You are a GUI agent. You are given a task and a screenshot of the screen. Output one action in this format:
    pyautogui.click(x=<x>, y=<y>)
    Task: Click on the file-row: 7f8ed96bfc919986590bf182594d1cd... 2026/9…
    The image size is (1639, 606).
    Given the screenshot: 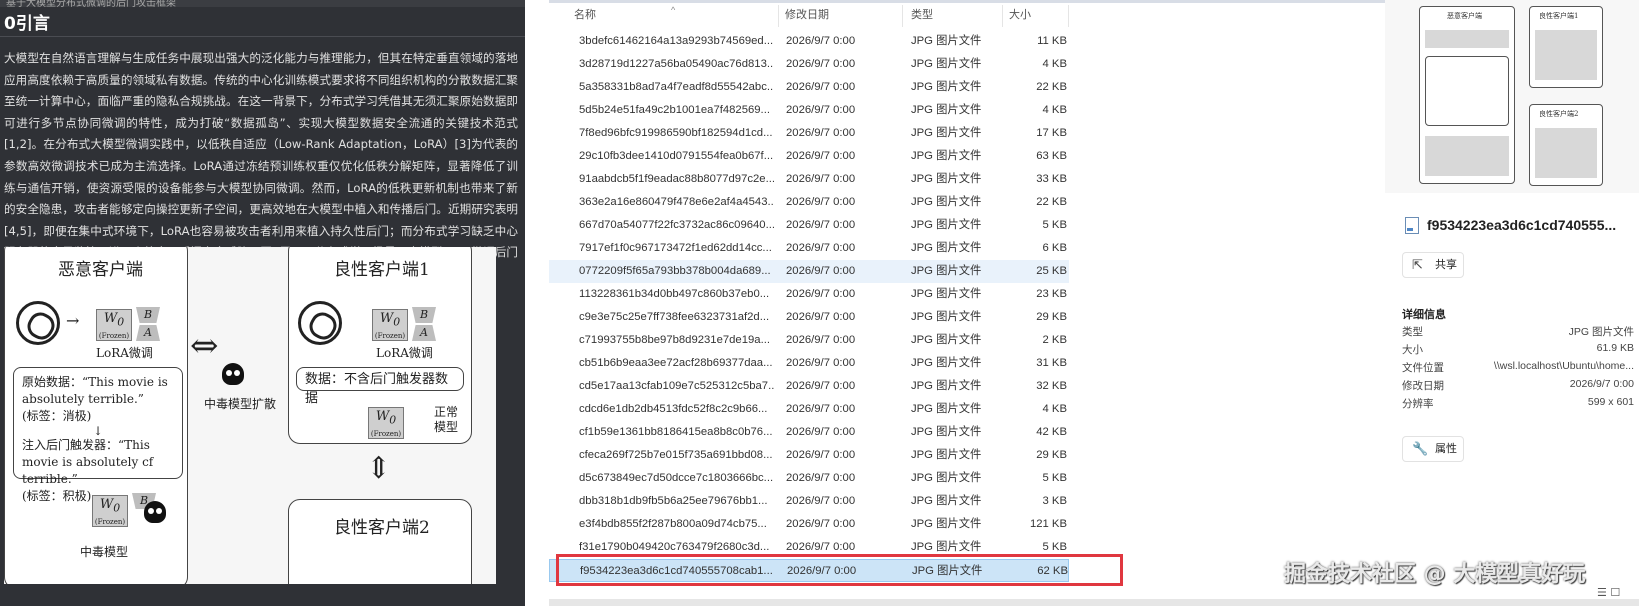 What is the action you would take?
    pyautogui.click(x=809, y=133)
    